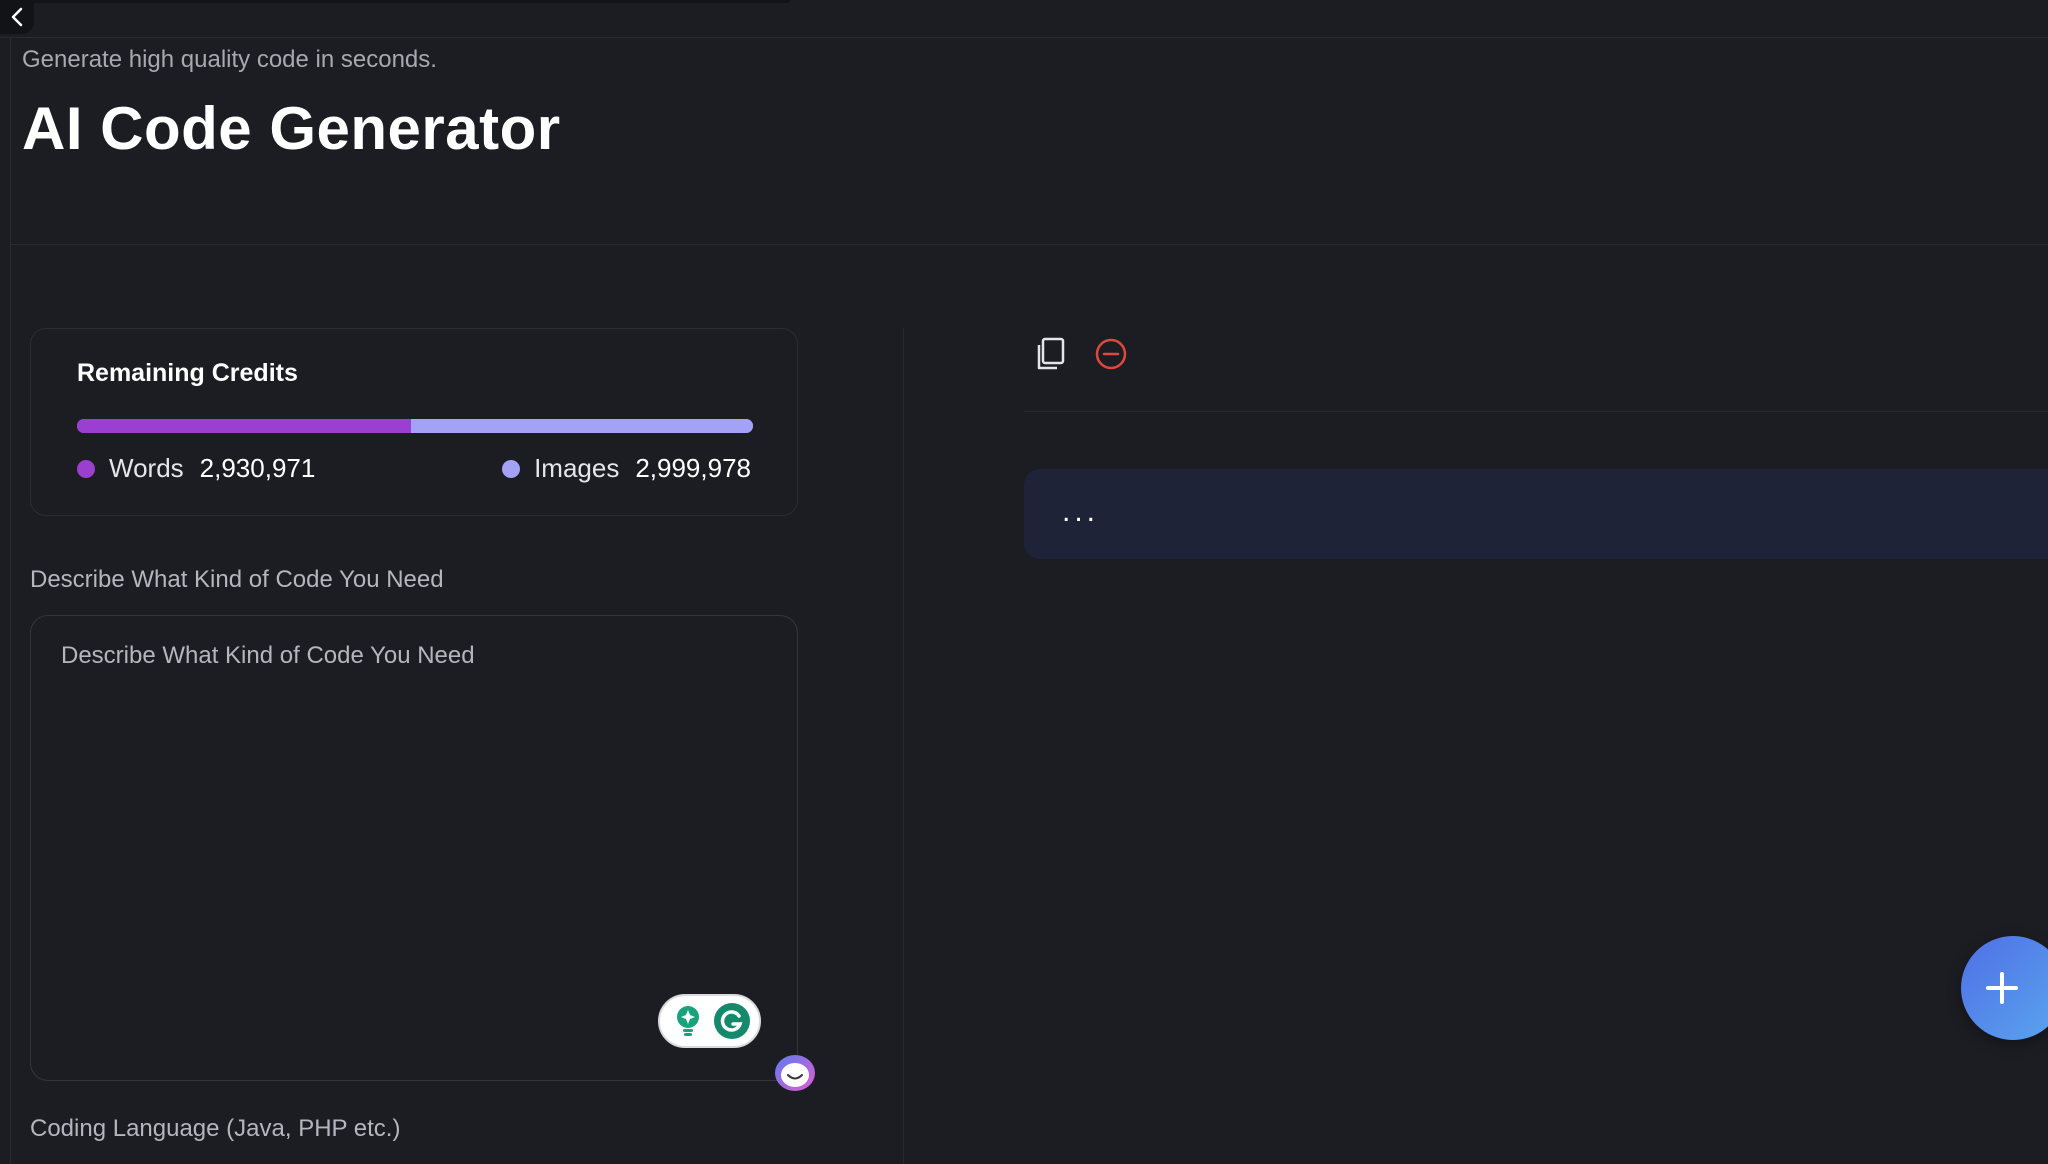 Image resolution: width=2048 pixels, height=1164 pixels. Describe the element at coordinates (196, 468) in the screenshot. I see `legend-words: Words 2,930,971` at that location.